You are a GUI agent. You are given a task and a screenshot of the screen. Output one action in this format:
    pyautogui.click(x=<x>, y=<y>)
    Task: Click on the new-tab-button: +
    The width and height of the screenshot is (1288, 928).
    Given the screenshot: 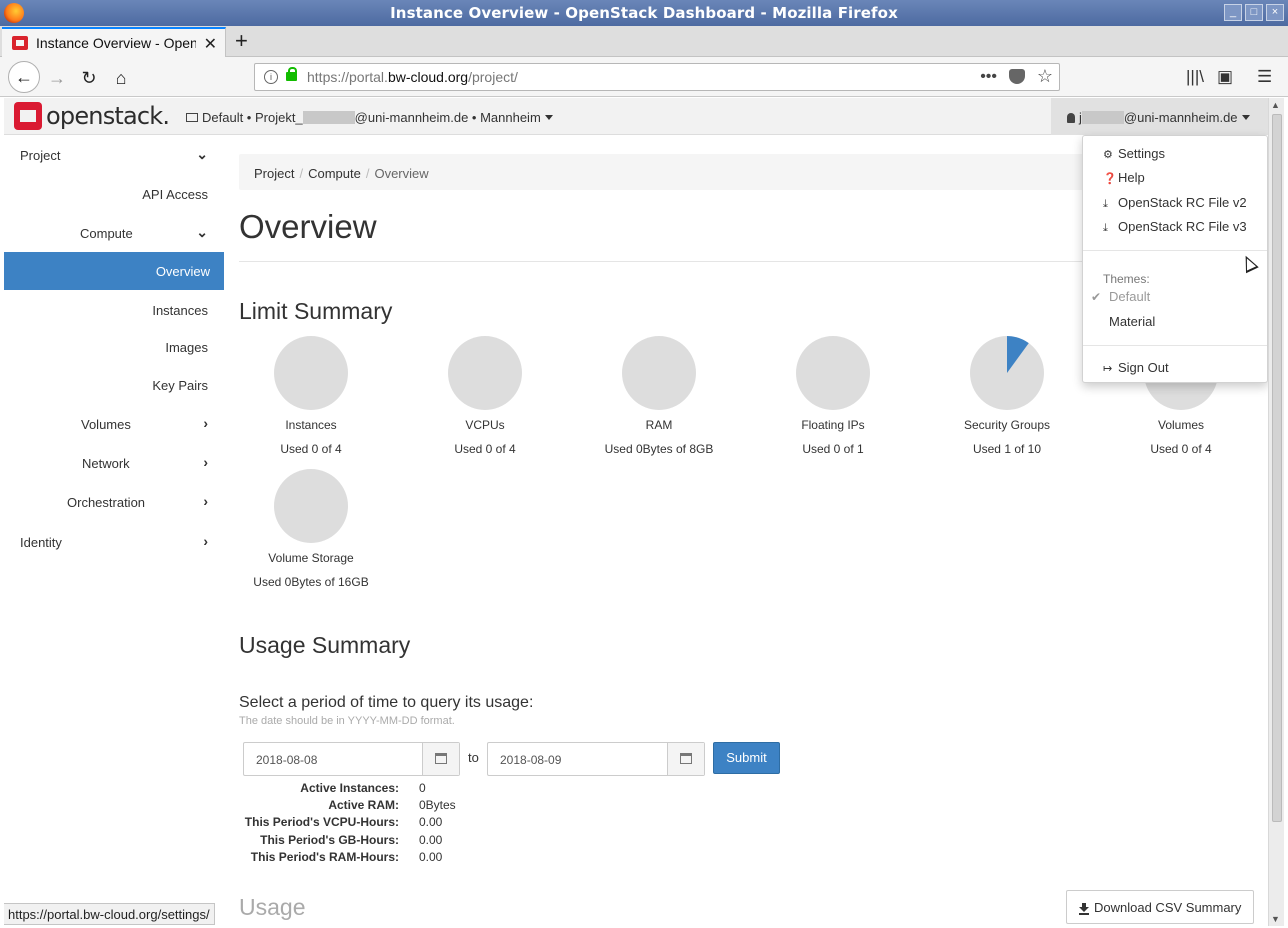 What is the action you would take?
    pyautogui.click(x=241, y=41)
    